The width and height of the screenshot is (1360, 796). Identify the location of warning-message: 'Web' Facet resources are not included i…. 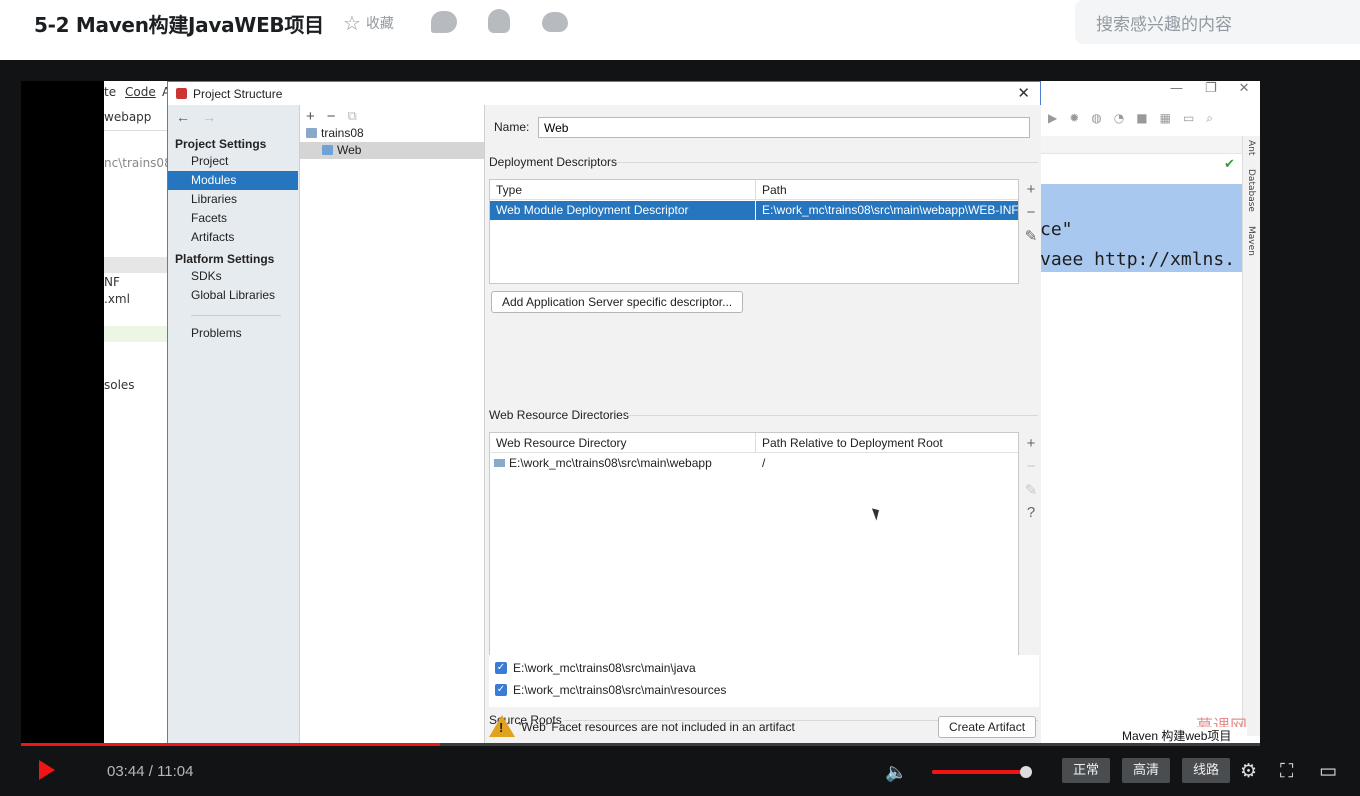
(657, 727).